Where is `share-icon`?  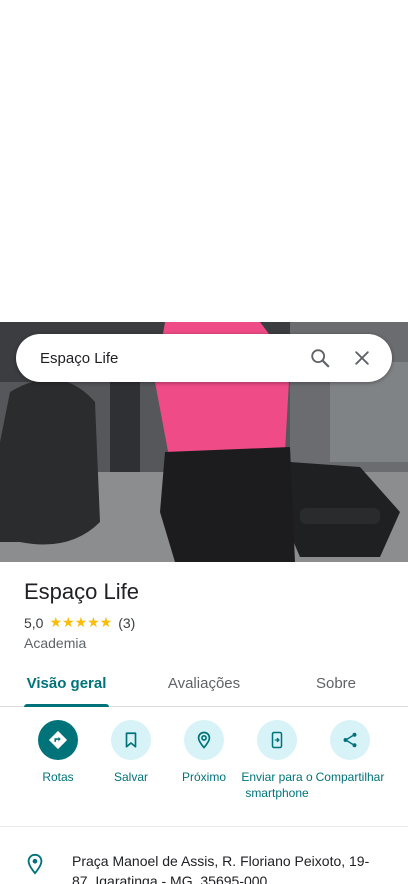 share-icon is located at coordinates (350, 740).